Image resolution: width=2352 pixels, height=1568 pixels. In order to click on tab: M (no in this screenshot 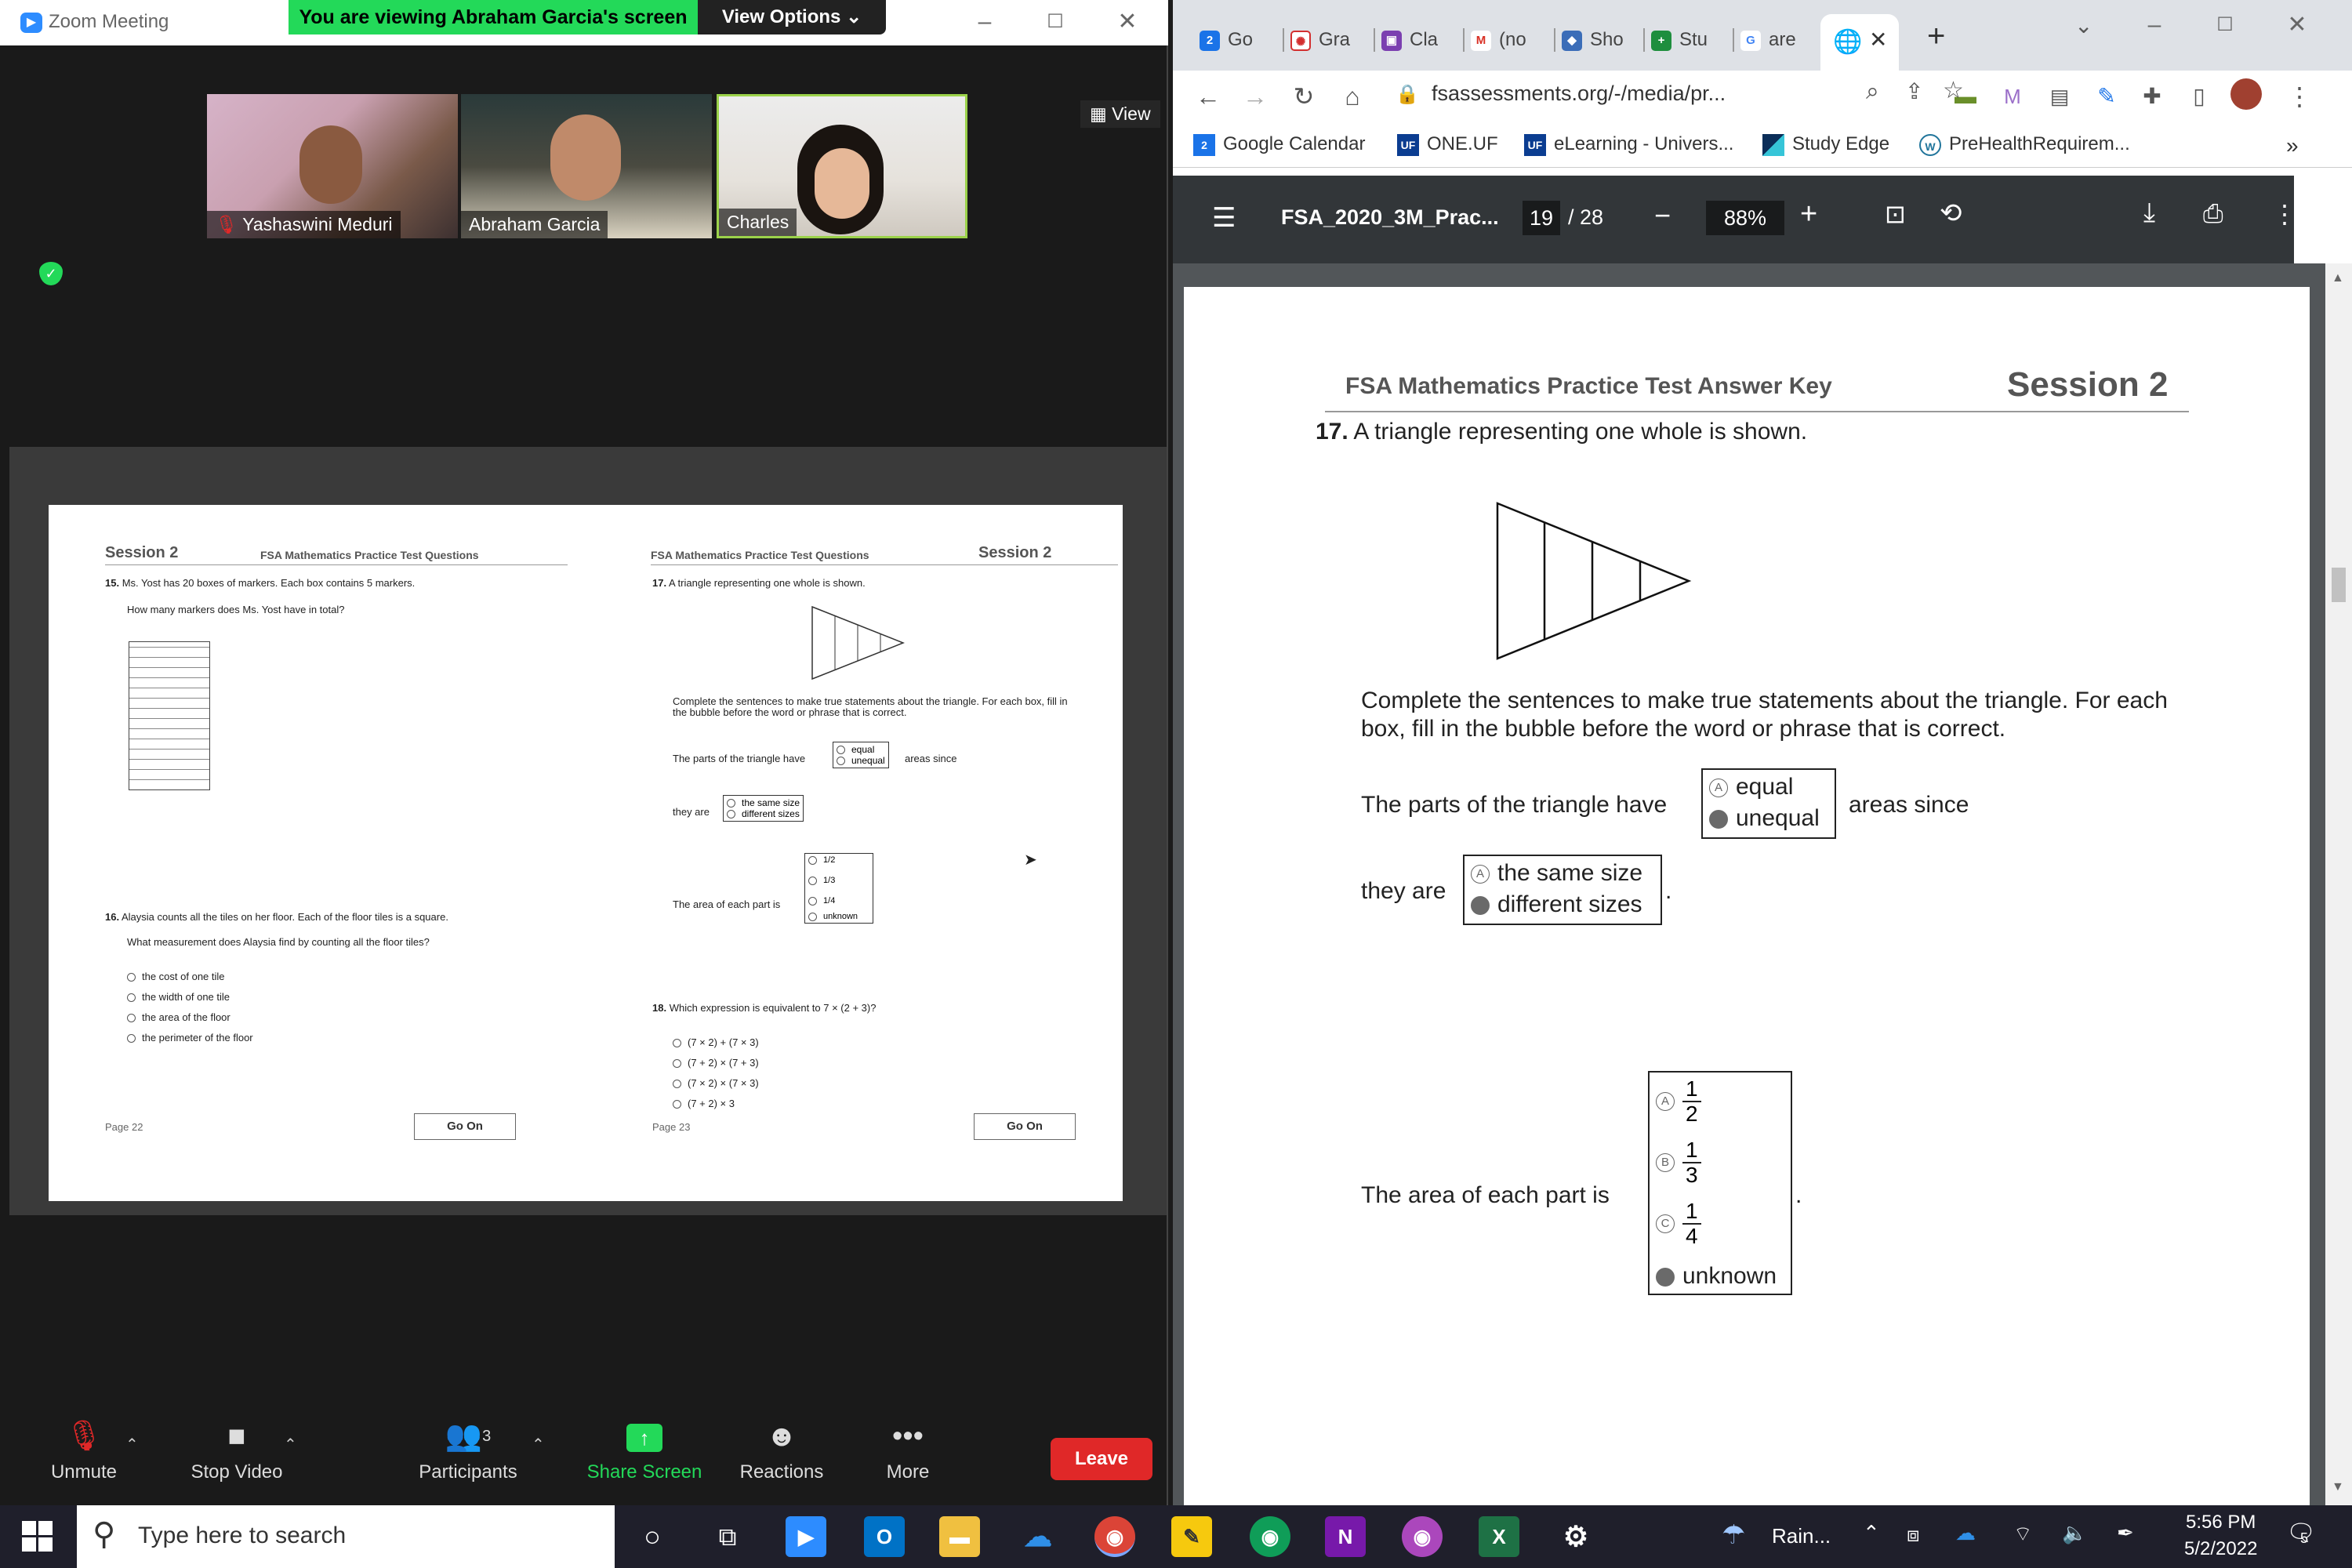, I will do `click(1510, 40)`.